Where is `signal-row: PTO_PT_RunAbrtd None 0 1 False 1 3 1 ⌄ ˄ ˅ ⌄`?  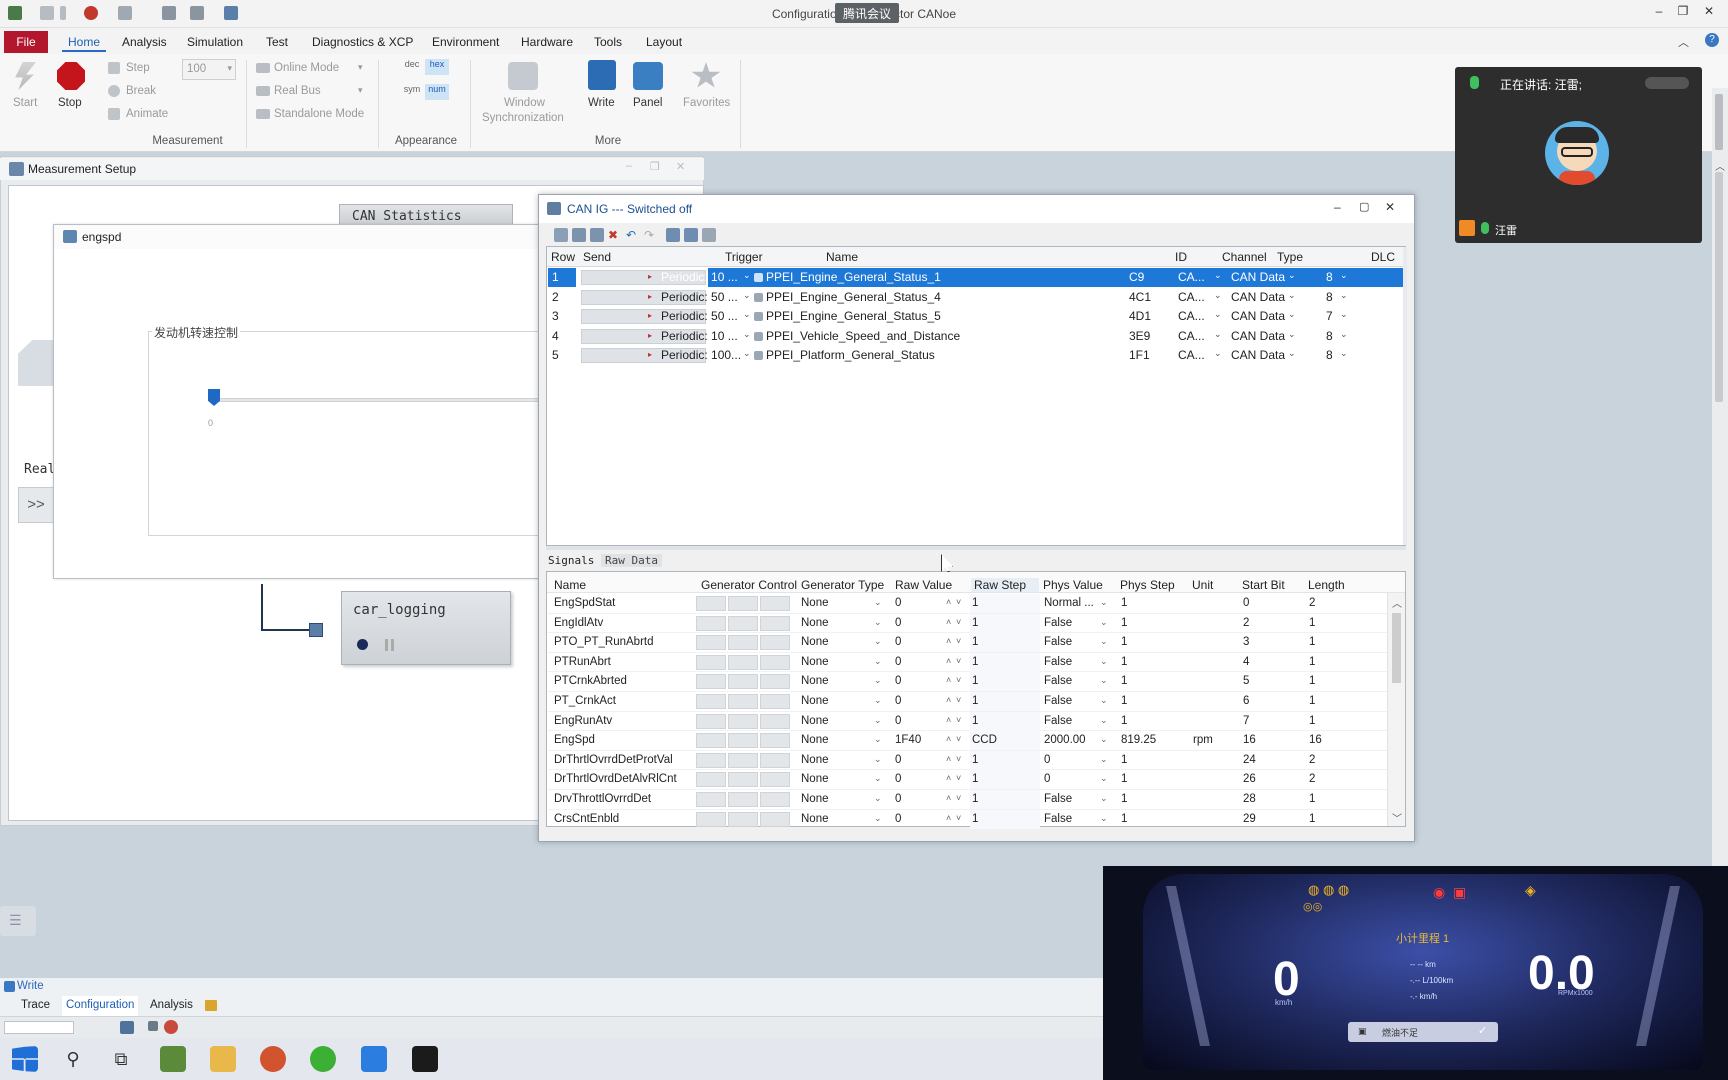
signal-row: PTO_PT_RunAbrtd None 0 1 False 1 3 1 ⌄ ˄ ˅ ⌄ is located at coordinates (968, 643).